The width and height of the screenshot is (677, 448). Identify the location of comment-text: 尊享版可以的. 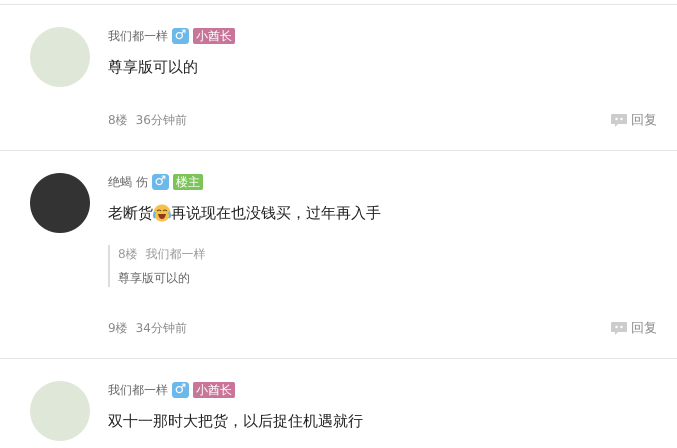
(153, 67).